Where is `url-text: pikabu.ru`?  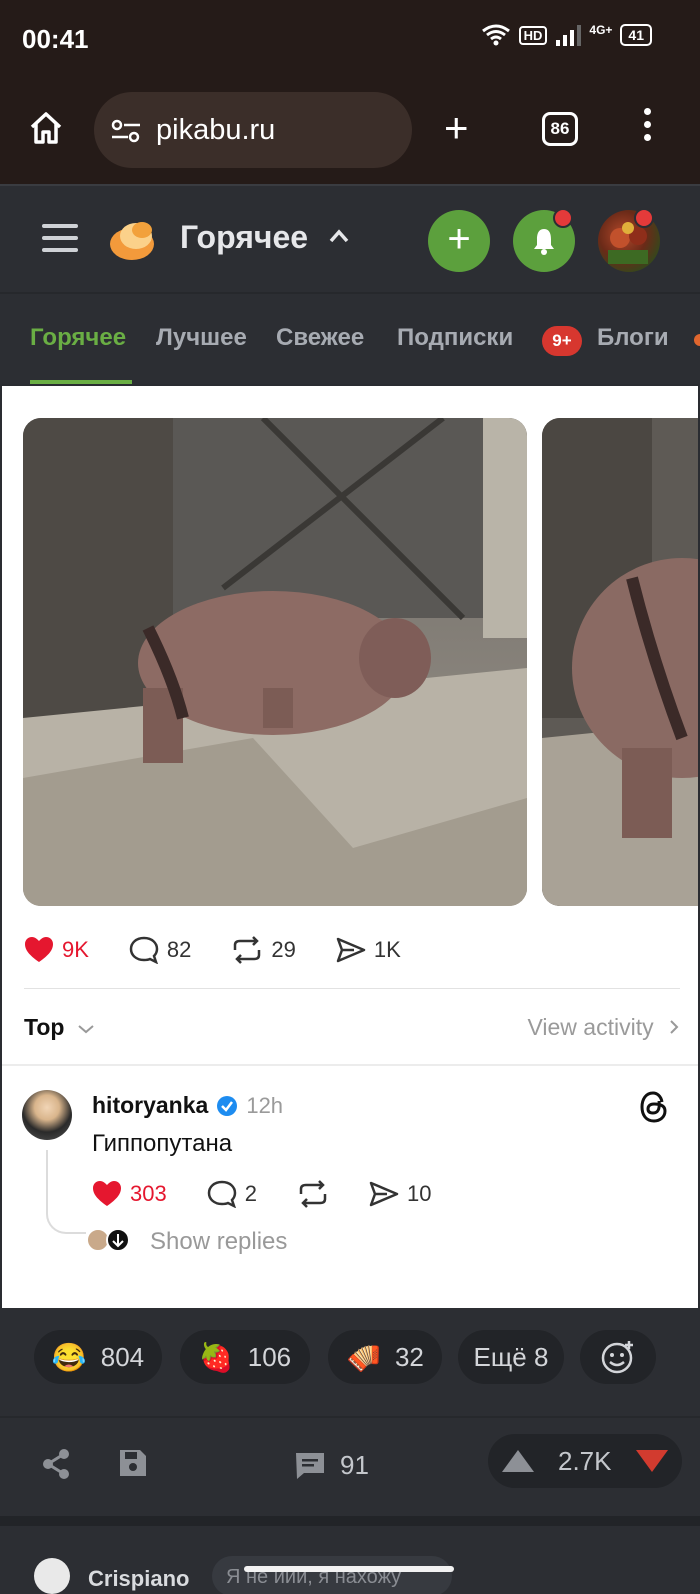
url-text: pikabu.ru is located at coordinates (216, 130).